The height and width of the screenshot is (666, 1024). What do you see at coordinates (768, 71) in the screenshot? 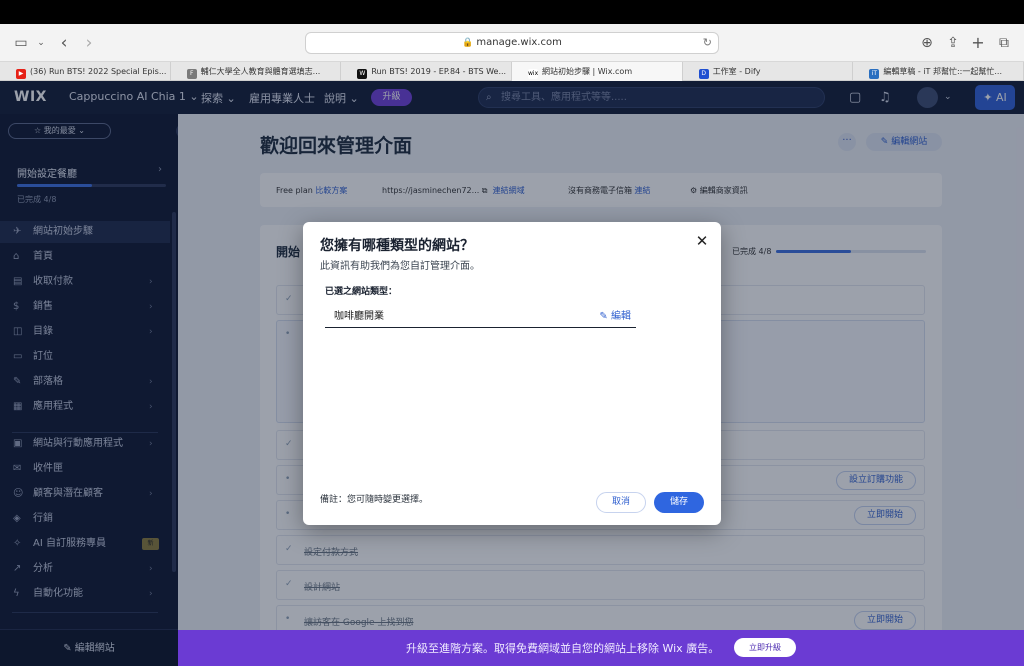
I see `browser-tab: D 工作室 - Dify` at bounding box center [768, 71].